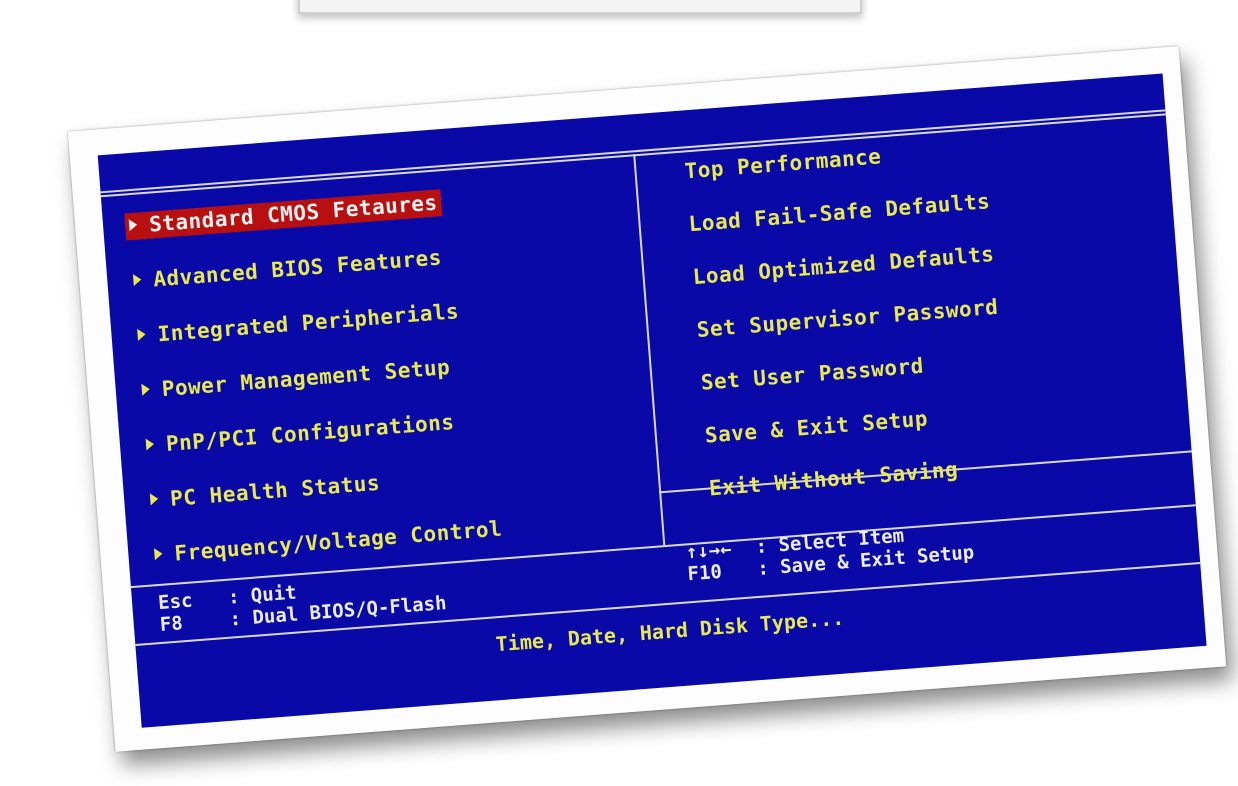 The height and width of the screenshot is (786, 1238). Describe the element at coordinates (338, 541) in the screenshot. I see `menu-item-label: Frequency/Voltage Control` at that location.